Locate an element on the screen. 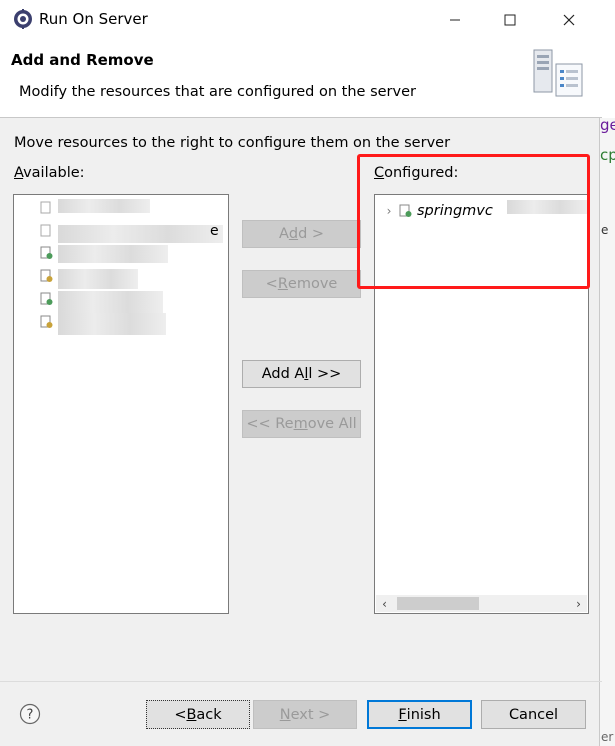 Image resolution: width=615 pixels, height=746 pixels. remove-button: < Remove is located at coordinates (301, 284).